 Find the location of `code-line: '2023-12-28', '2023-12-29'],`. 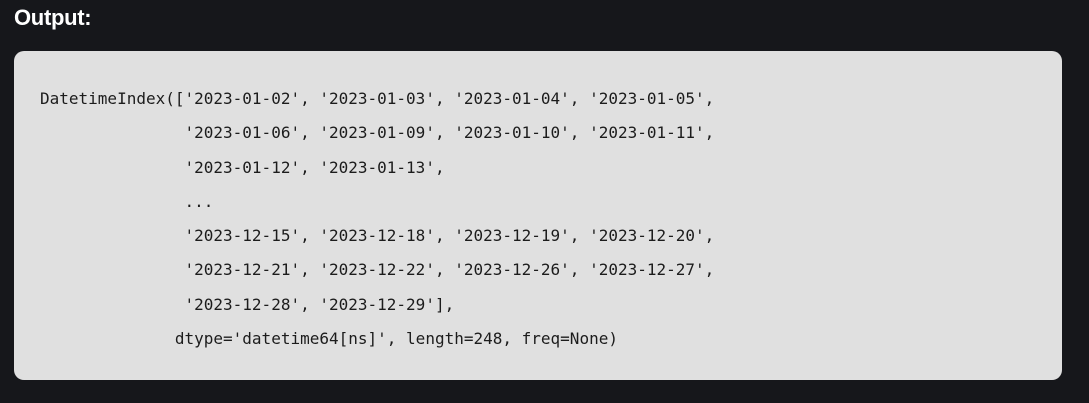

code-line: '2023-12-28', '2023-12-29'], is located at coordinates (247, 304).